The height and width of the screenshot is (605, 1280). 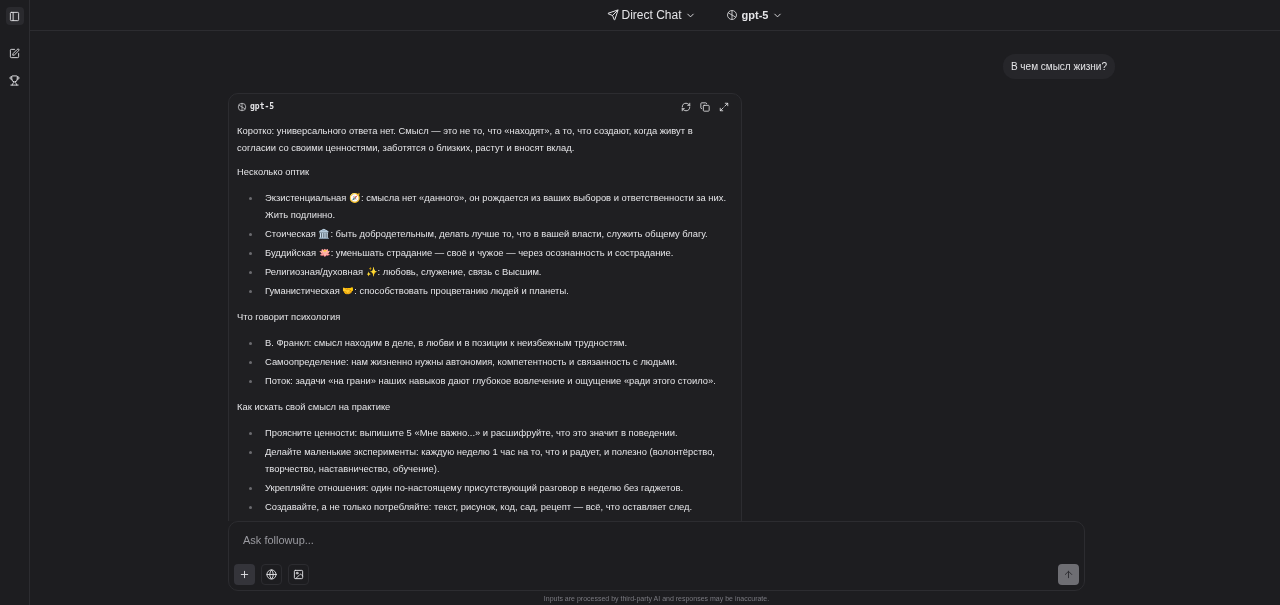 I want to click on plus-icon, so click(x=244, y=574).